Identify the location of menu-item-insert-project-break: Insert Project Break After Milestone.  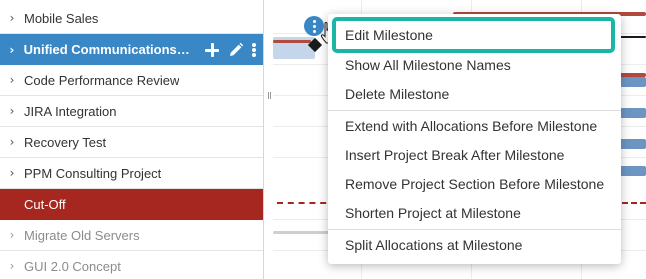
(474, 155).